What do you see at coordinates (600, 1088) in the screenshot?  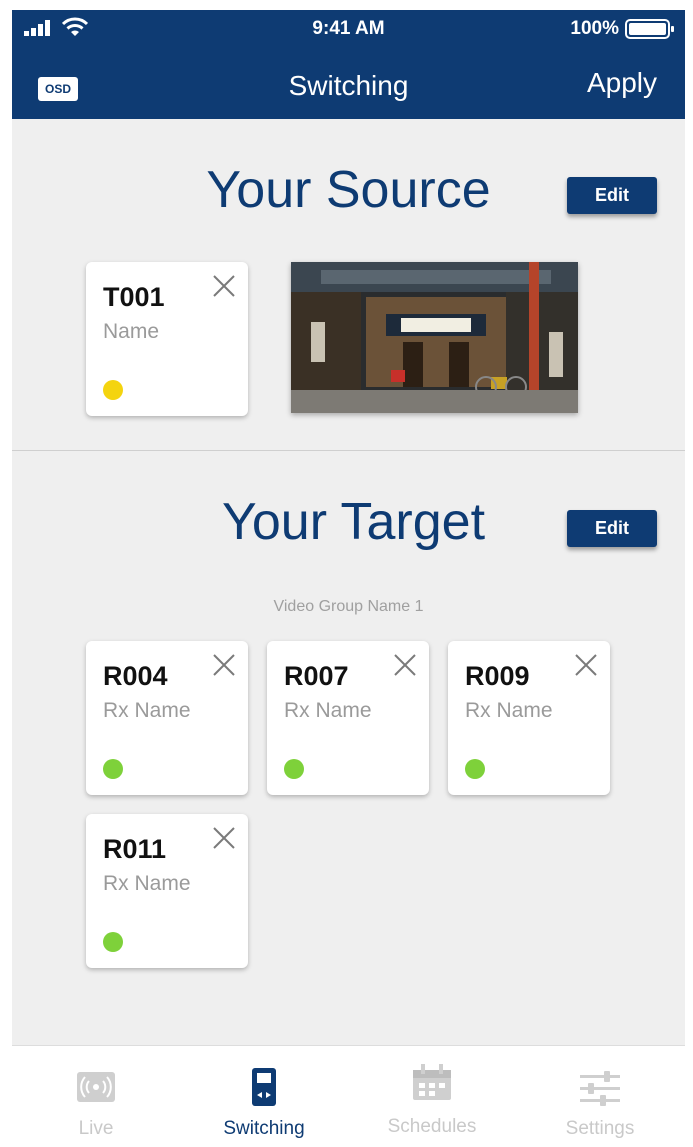 I see `sliders-icon` at bounding box center [600, 1088].